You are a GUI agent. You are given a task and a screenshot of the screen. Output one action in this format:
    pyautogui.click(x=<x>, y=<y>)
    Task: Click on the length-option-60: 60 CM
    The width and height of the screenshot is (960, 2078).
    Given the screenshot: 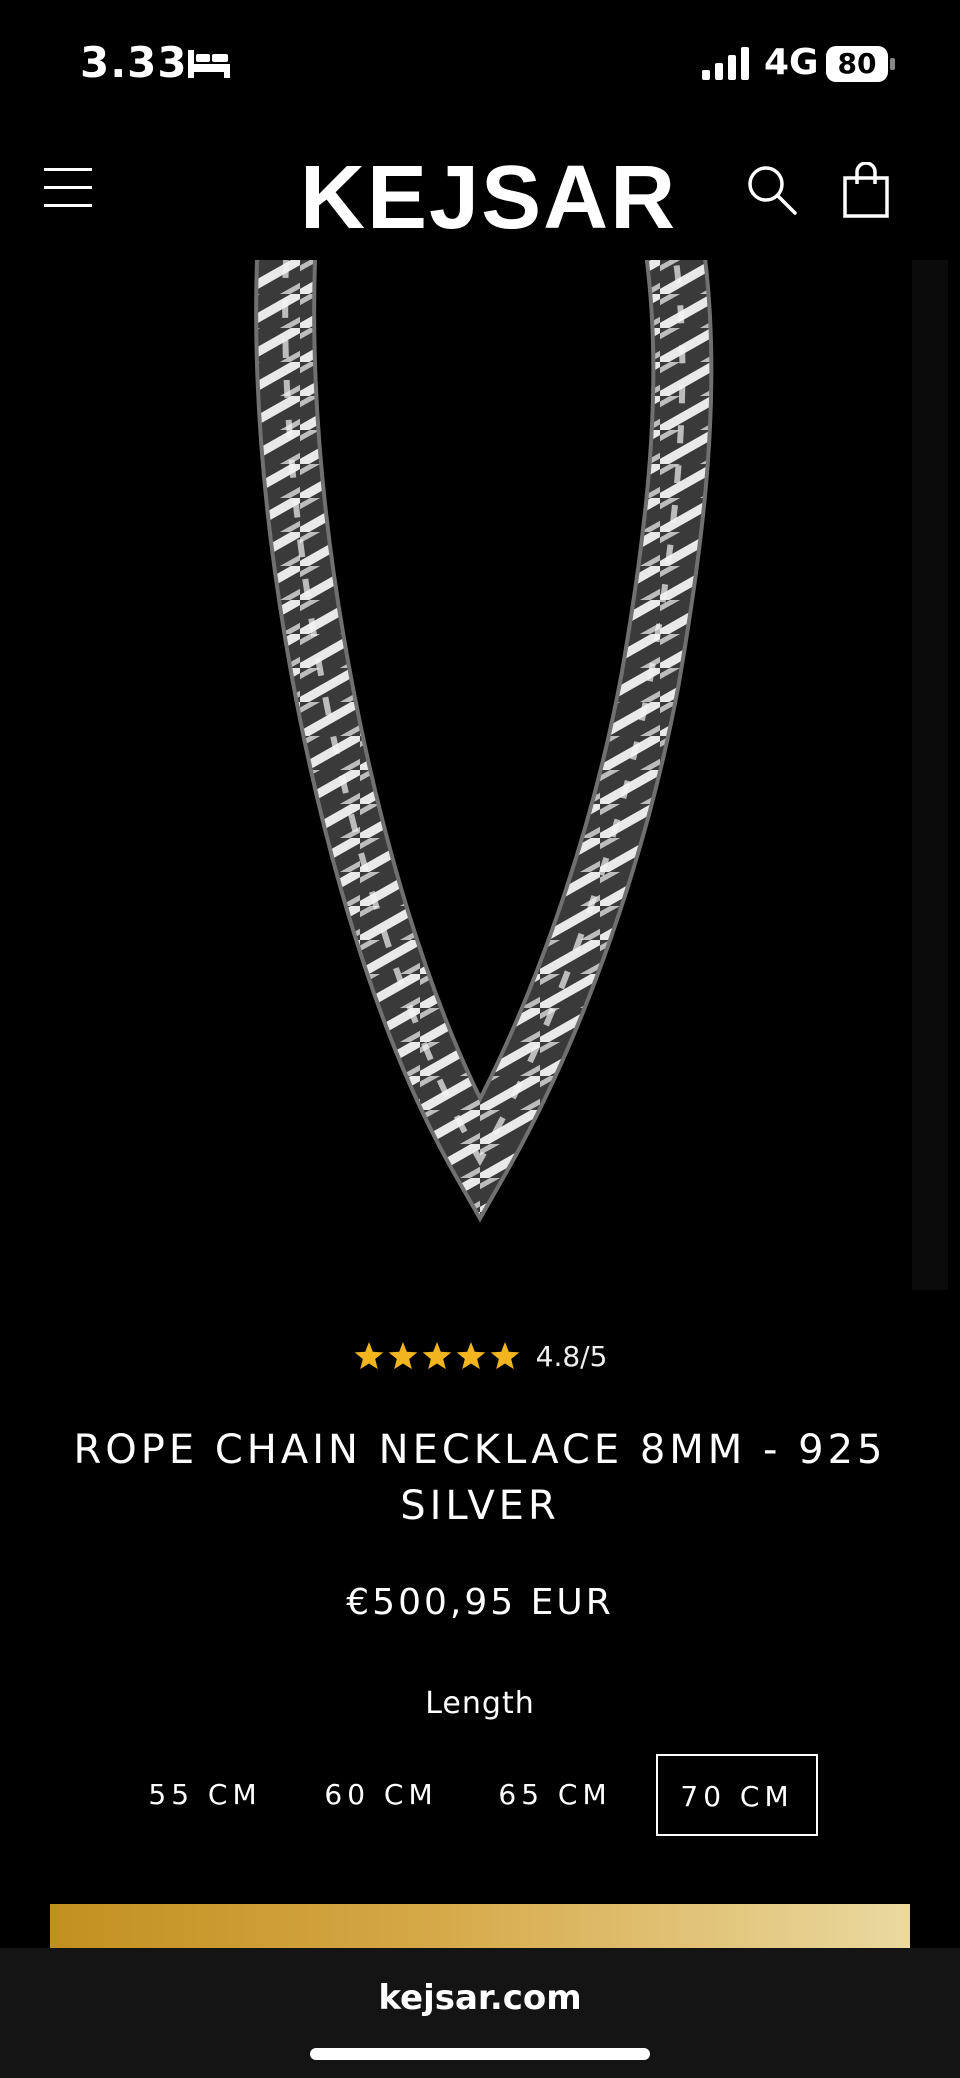 What is the action you would take?
    pyautogui.click(x=381, y=1795)
    